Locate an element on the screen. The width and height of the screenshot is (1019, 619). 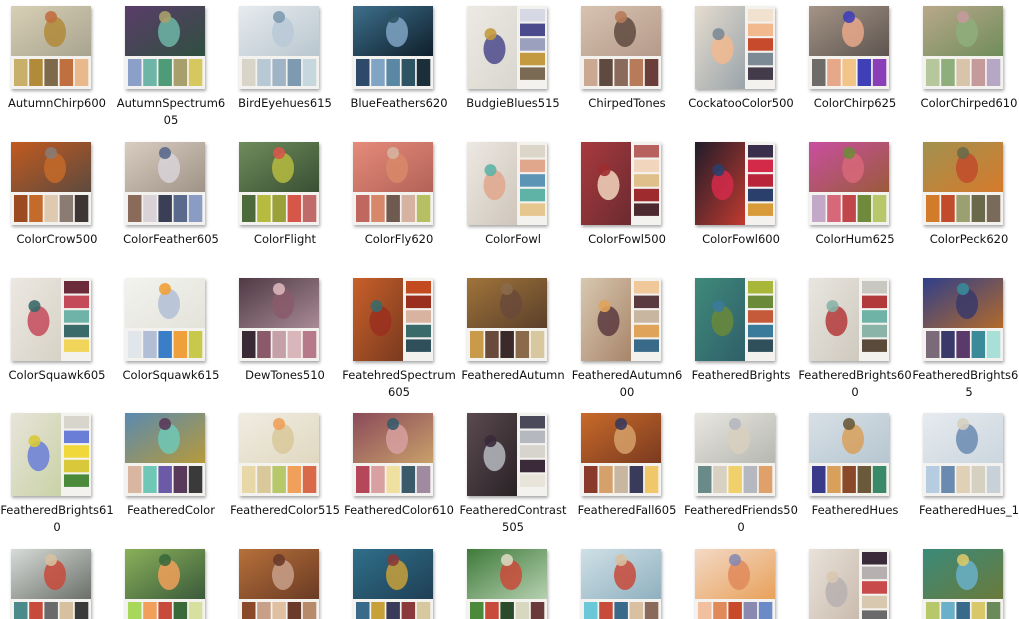
file-name-label: ColorSquawk615 is located at coordinates (171, 375).